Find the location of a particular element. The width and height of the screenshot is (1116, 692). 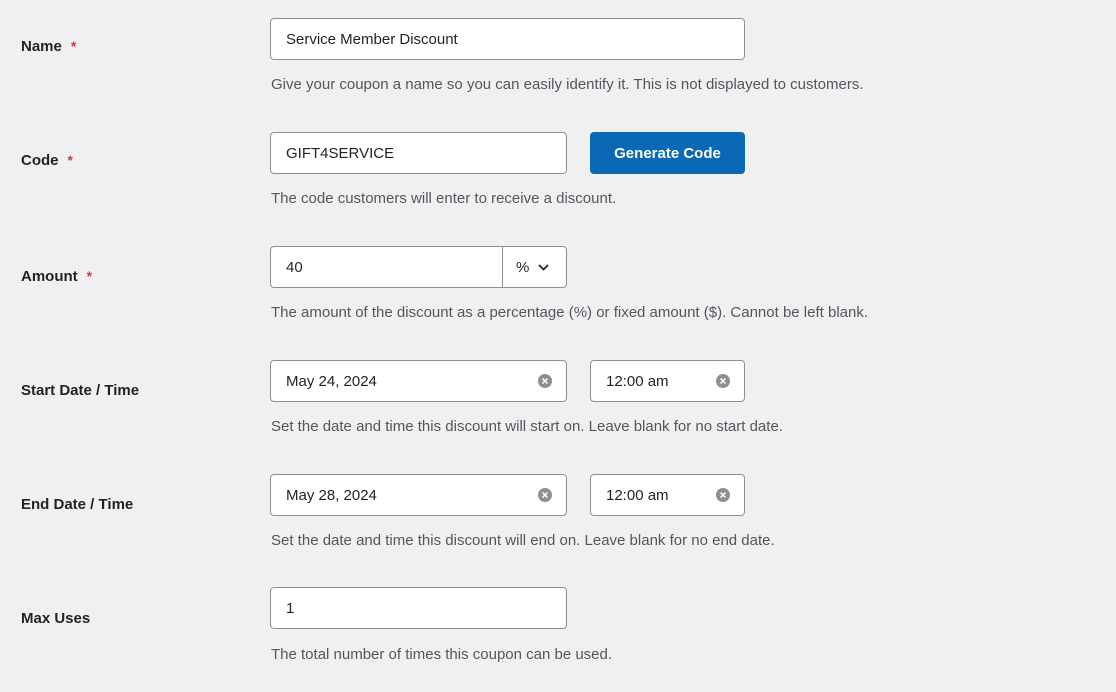

name-input is located at coordinates (507, 39).